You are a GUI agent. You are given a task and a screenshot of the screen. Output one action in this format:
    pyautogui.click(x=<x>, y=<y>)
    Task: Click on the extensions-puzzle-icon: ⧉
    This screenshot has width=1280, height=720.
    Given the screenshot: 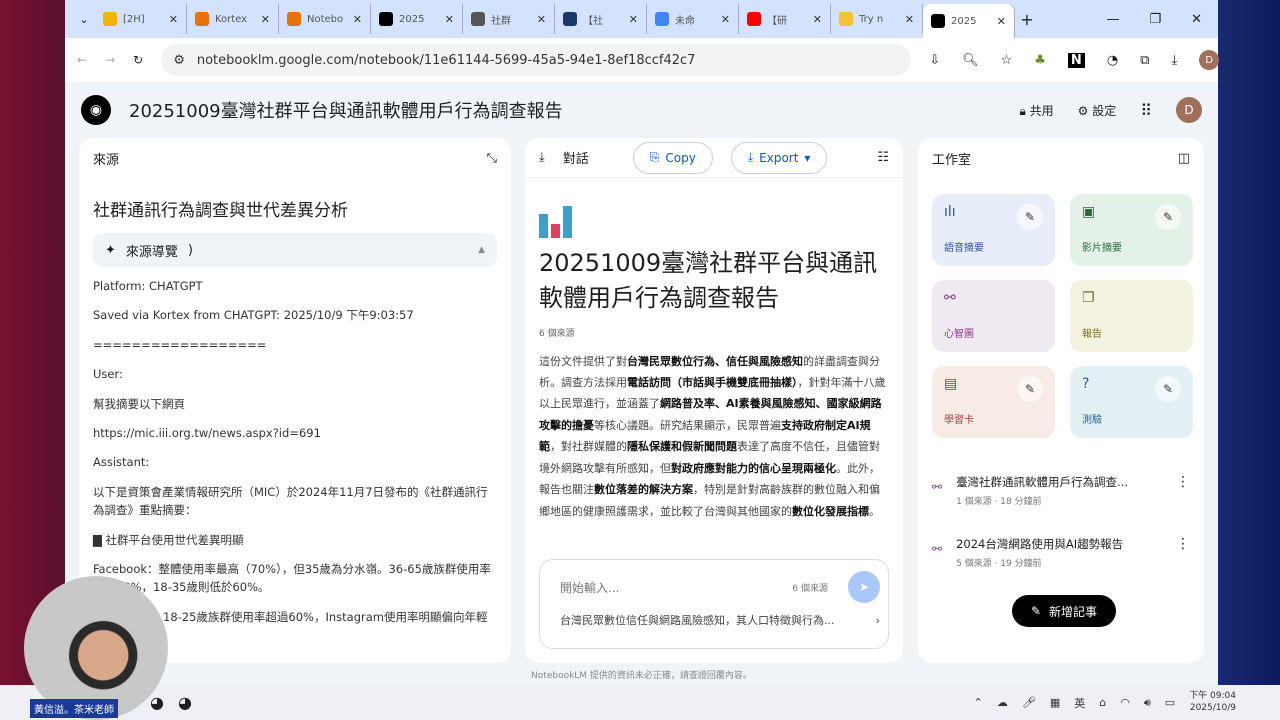 What is the action you would take?
    pyautogui.click(x=1144, y=60)
    